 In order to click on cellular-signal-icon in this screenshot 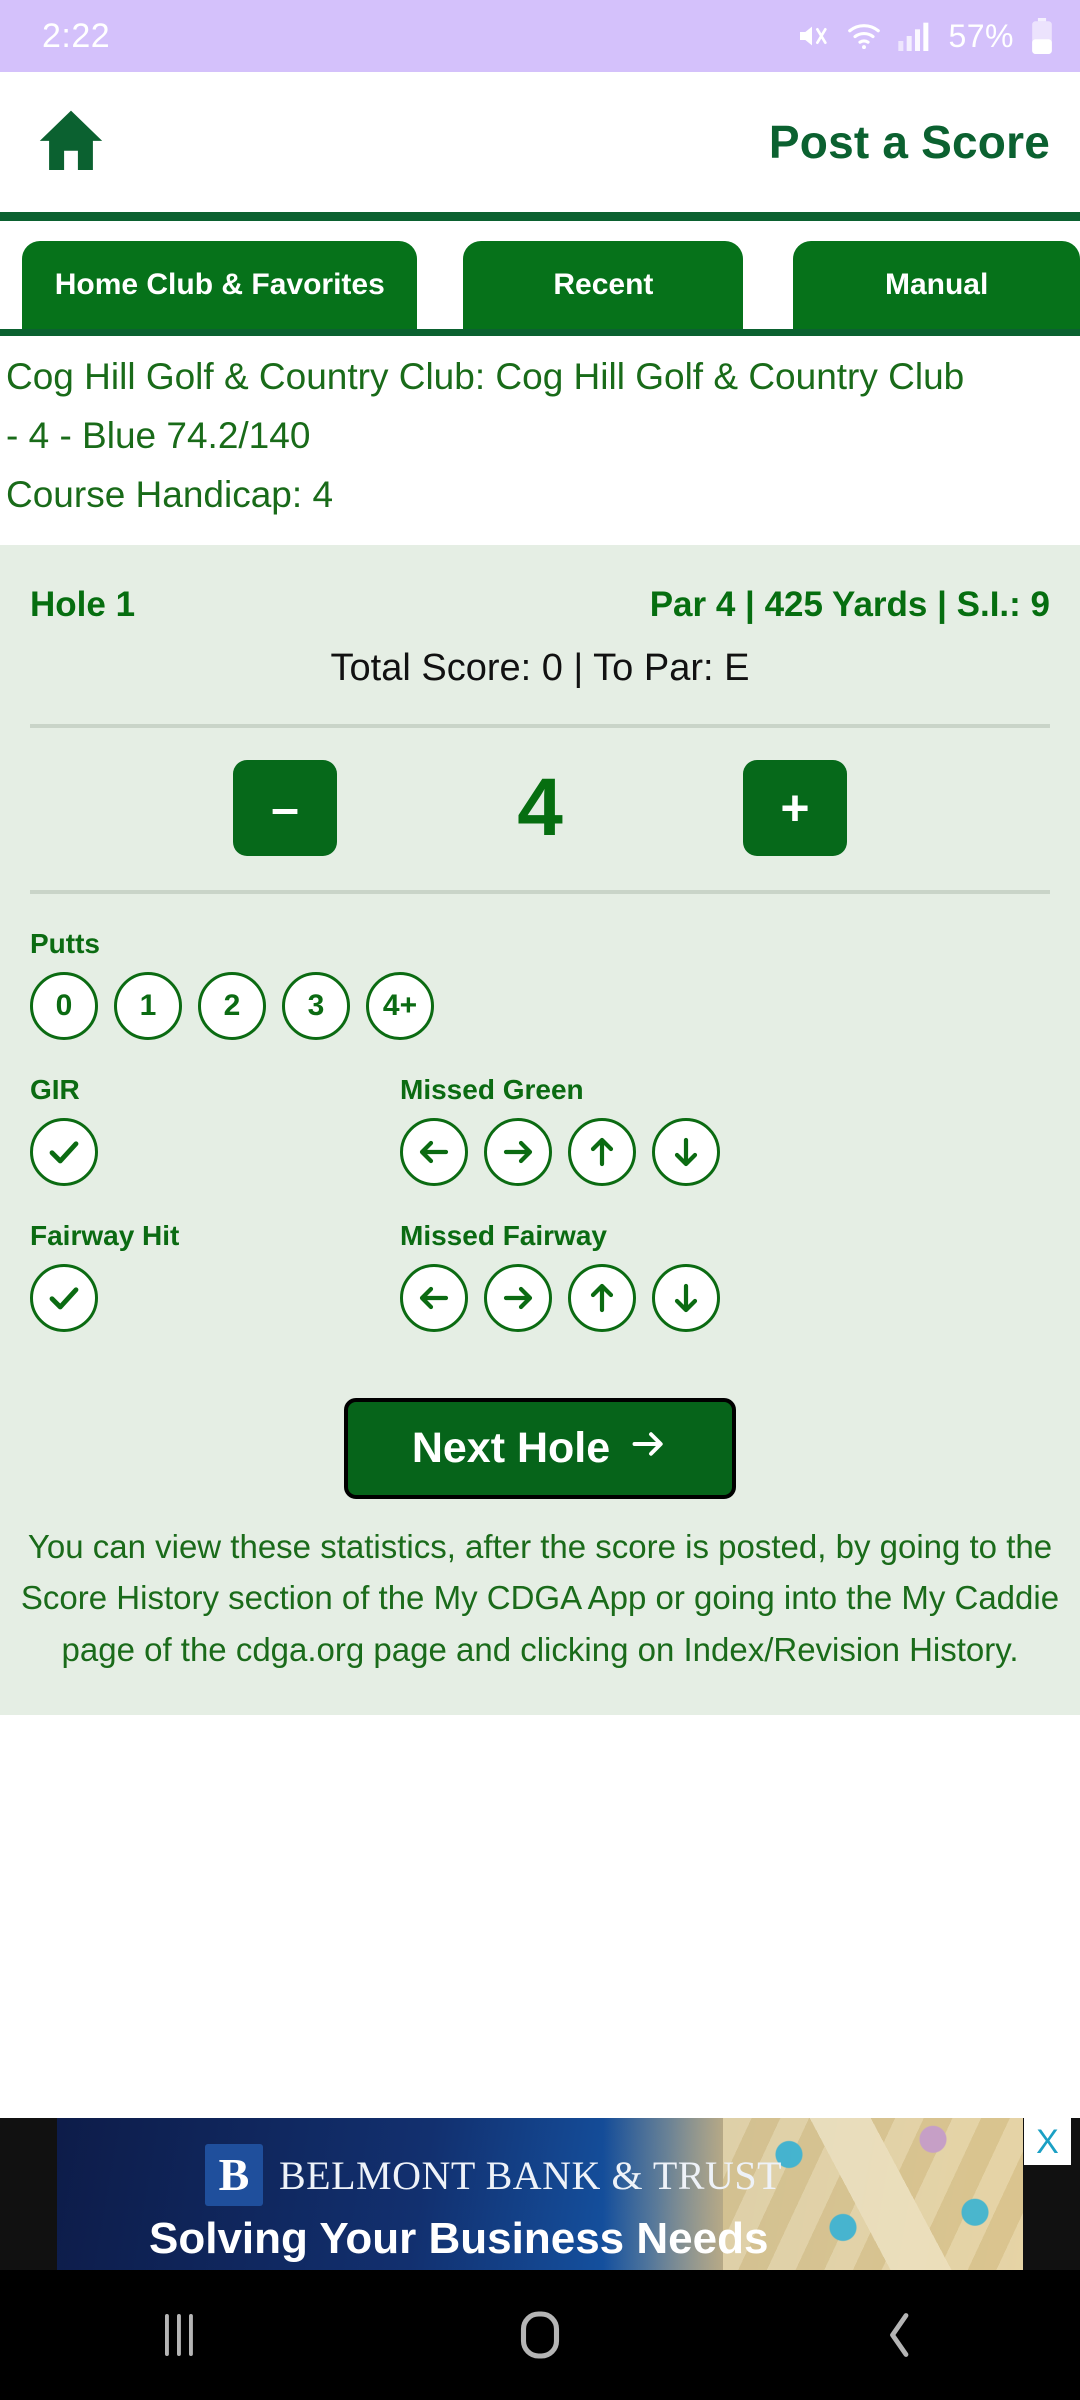, I will do `click(915, 36)`.